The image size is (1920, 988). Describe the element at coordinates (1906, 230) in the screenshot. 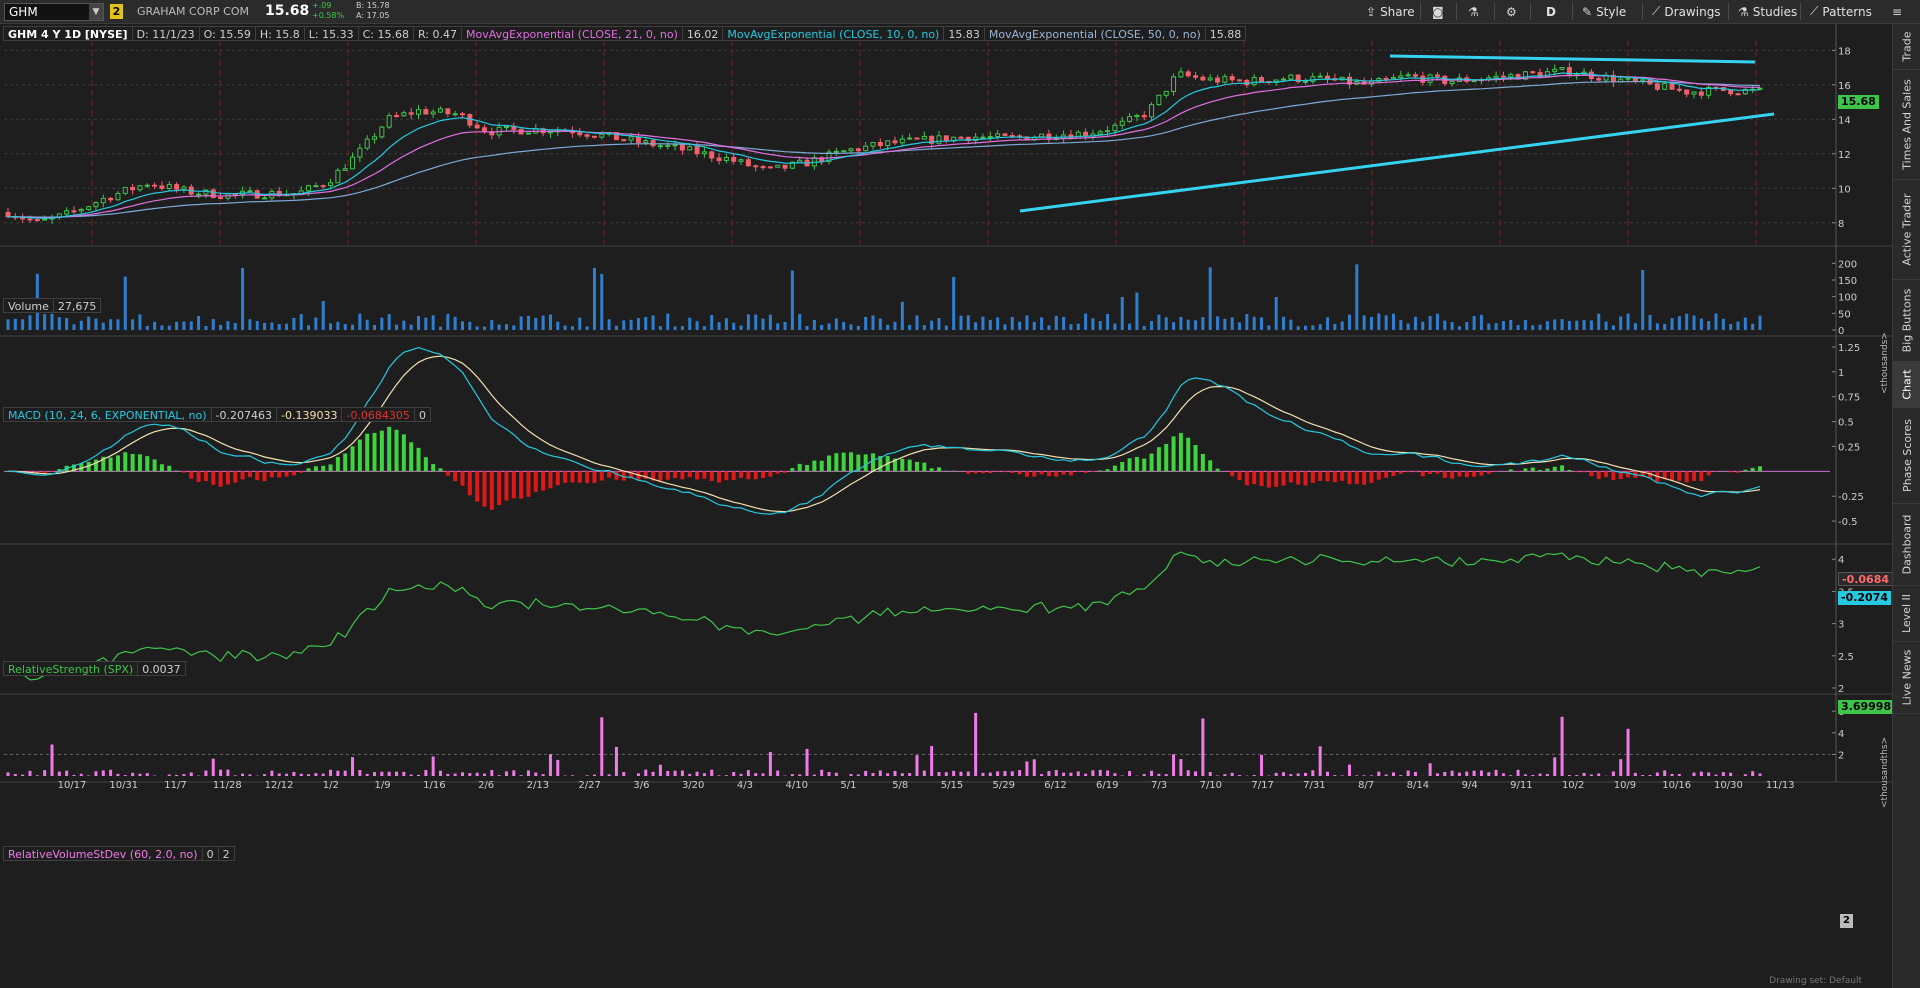

I see `tab-active-trader: Active Trader` at that location.